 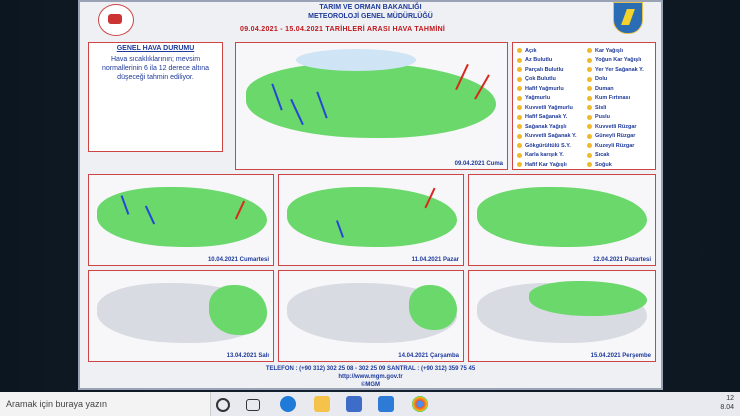 What do you see at coordinates (238, 260) in the screenshot?
I see `map-date-label: 10.04.2021 Cumartesi` at bounding box center [238, 260].